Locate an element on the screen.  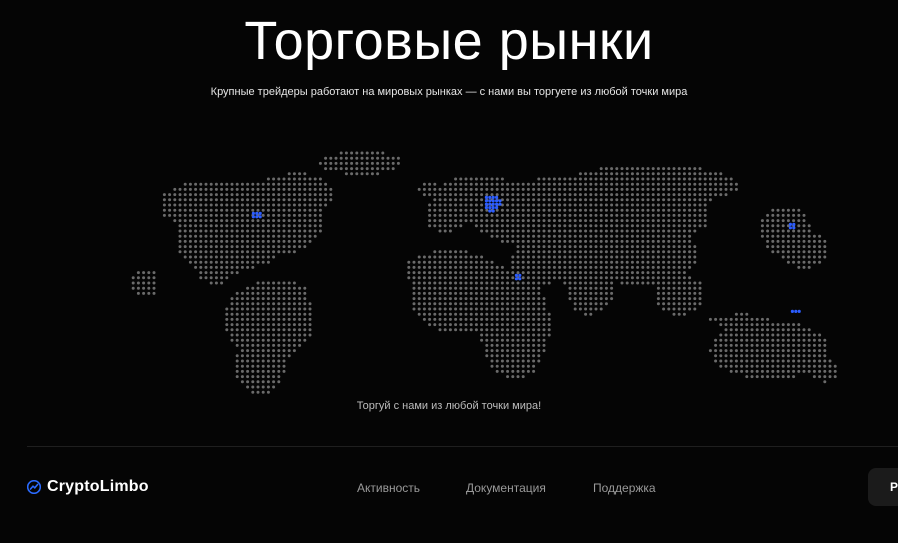
nav-link-activity: Активность is located at coordinates (388, 488).